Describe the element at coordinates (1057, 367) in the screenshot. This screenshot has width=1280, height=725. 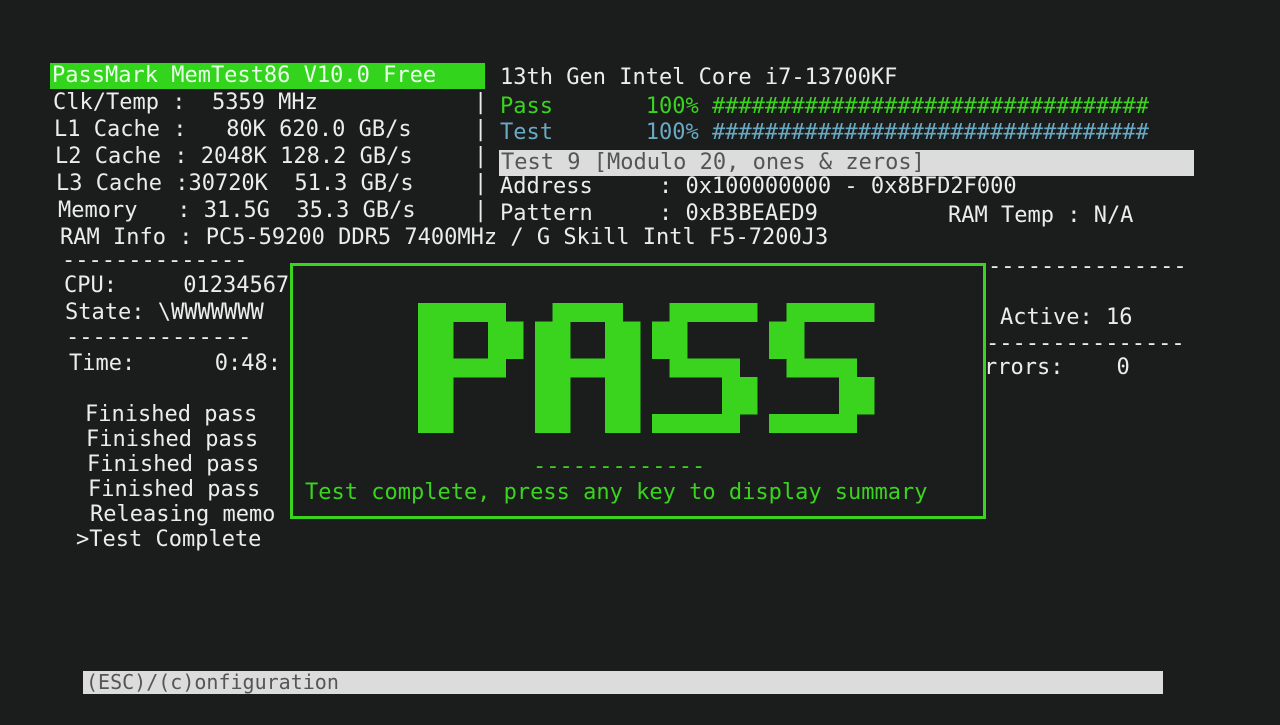
I see `errors-row: rrors: 0` at that location.